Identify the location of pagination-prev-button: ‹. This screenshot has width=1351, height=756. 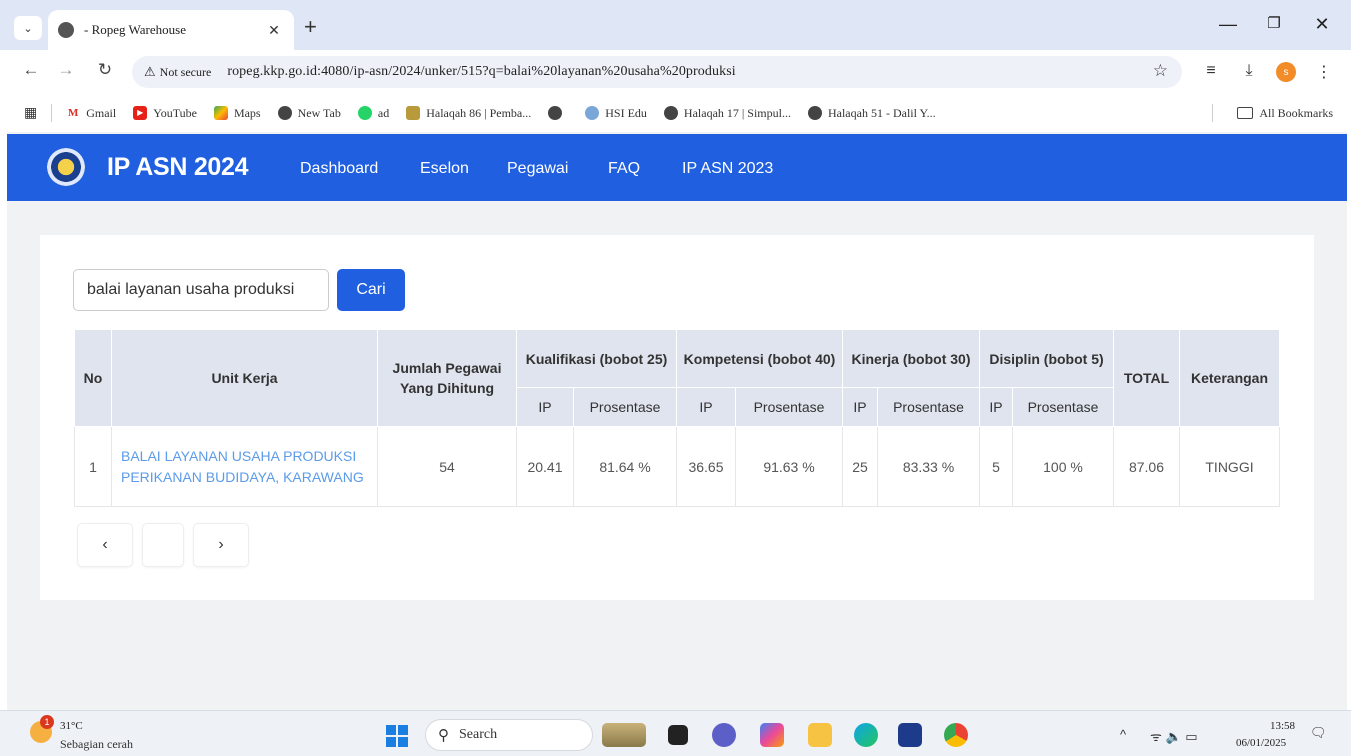
(105, 545).